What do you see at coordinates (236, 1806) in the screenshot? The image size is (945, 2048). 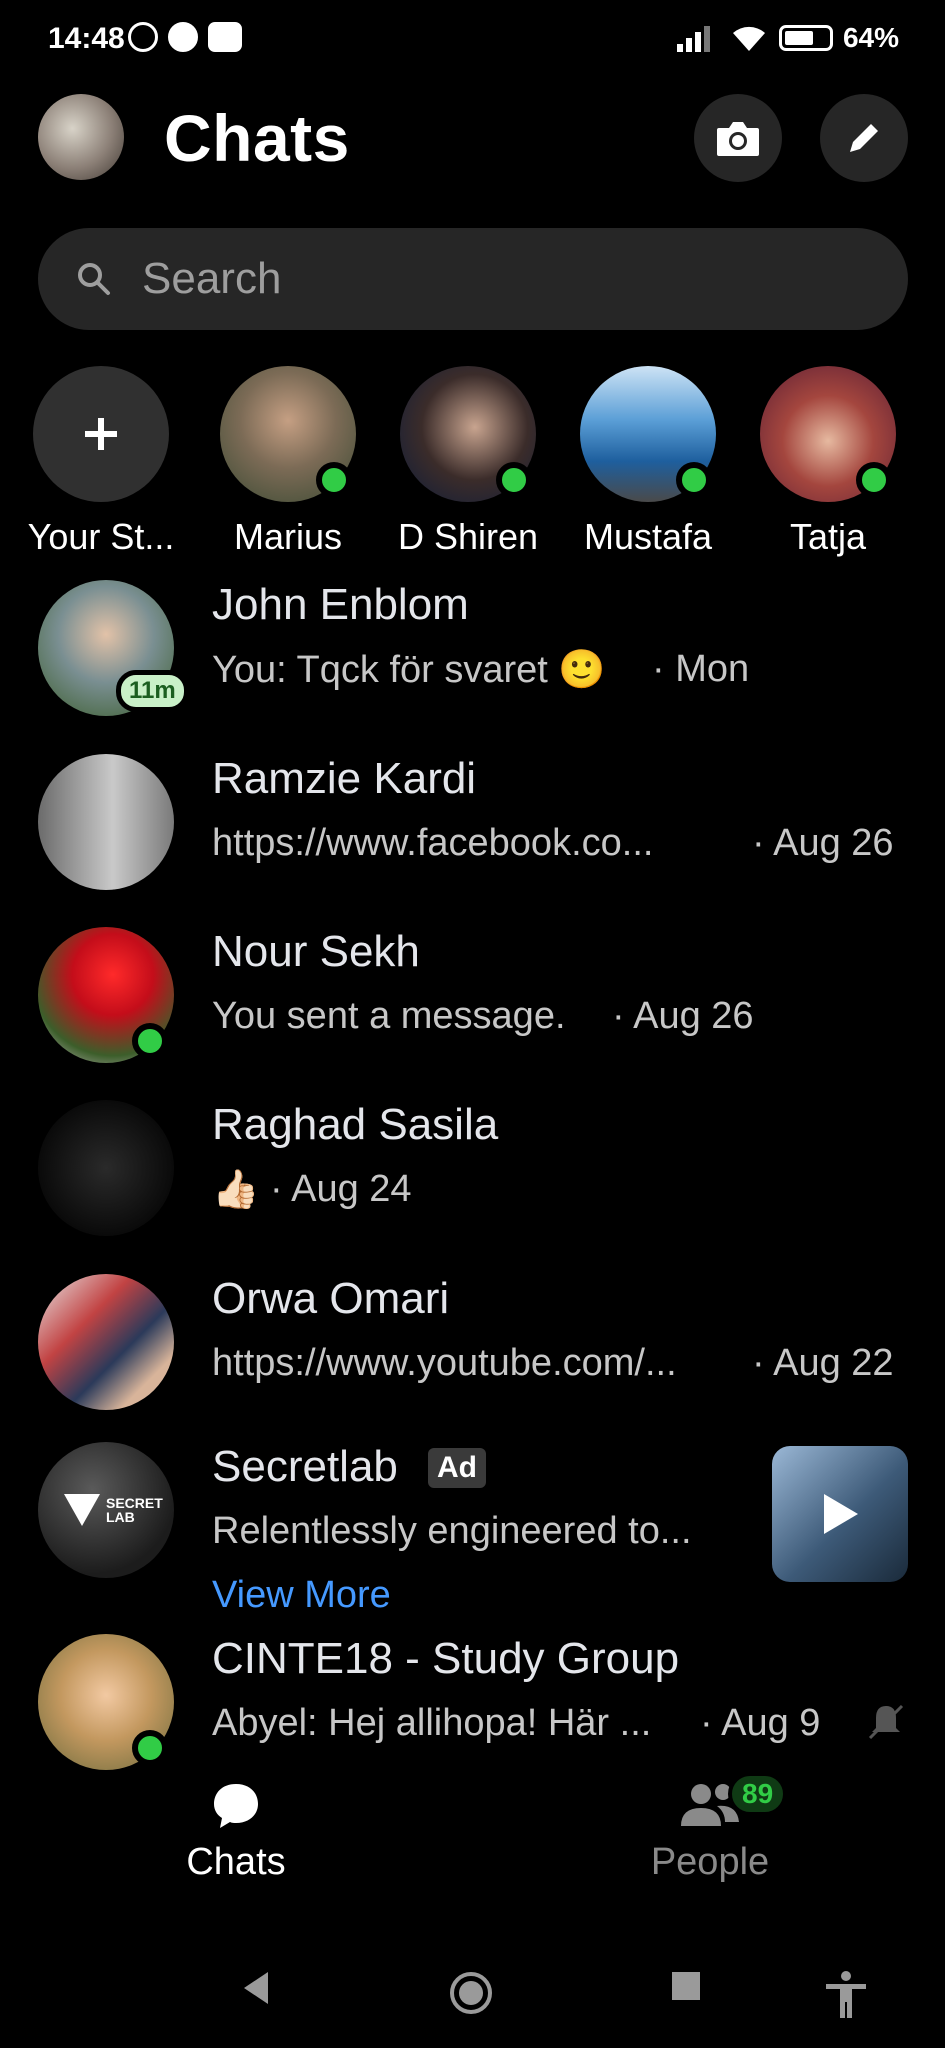 I see `chat-bubble-icon` at bounding box center [236, 1806].